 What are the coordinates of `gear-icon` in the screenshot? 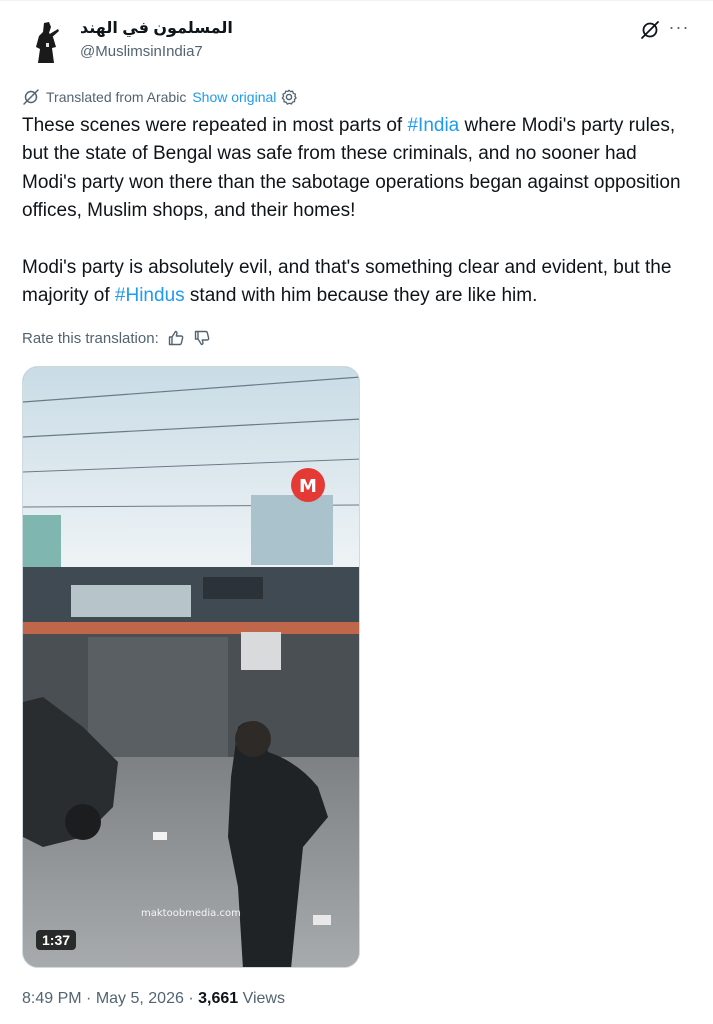 It's located at (289, 97).